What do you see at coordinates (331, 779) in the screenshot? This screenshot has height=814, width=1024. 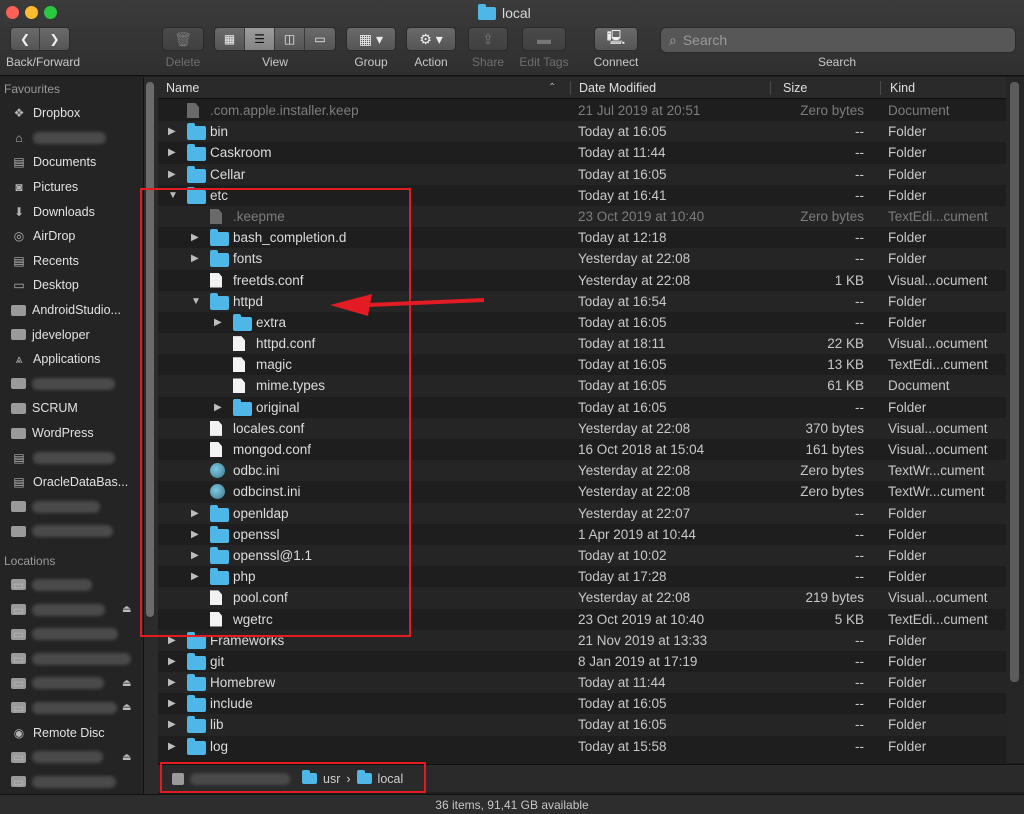 I see `path-segment-usr: usr` at bounding box center [331, 779].